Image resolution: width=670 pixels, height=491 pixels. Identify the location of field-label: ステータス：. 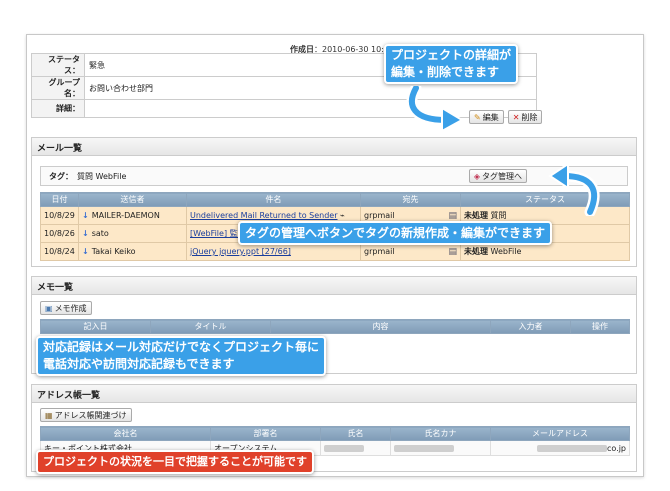
(58, 65).